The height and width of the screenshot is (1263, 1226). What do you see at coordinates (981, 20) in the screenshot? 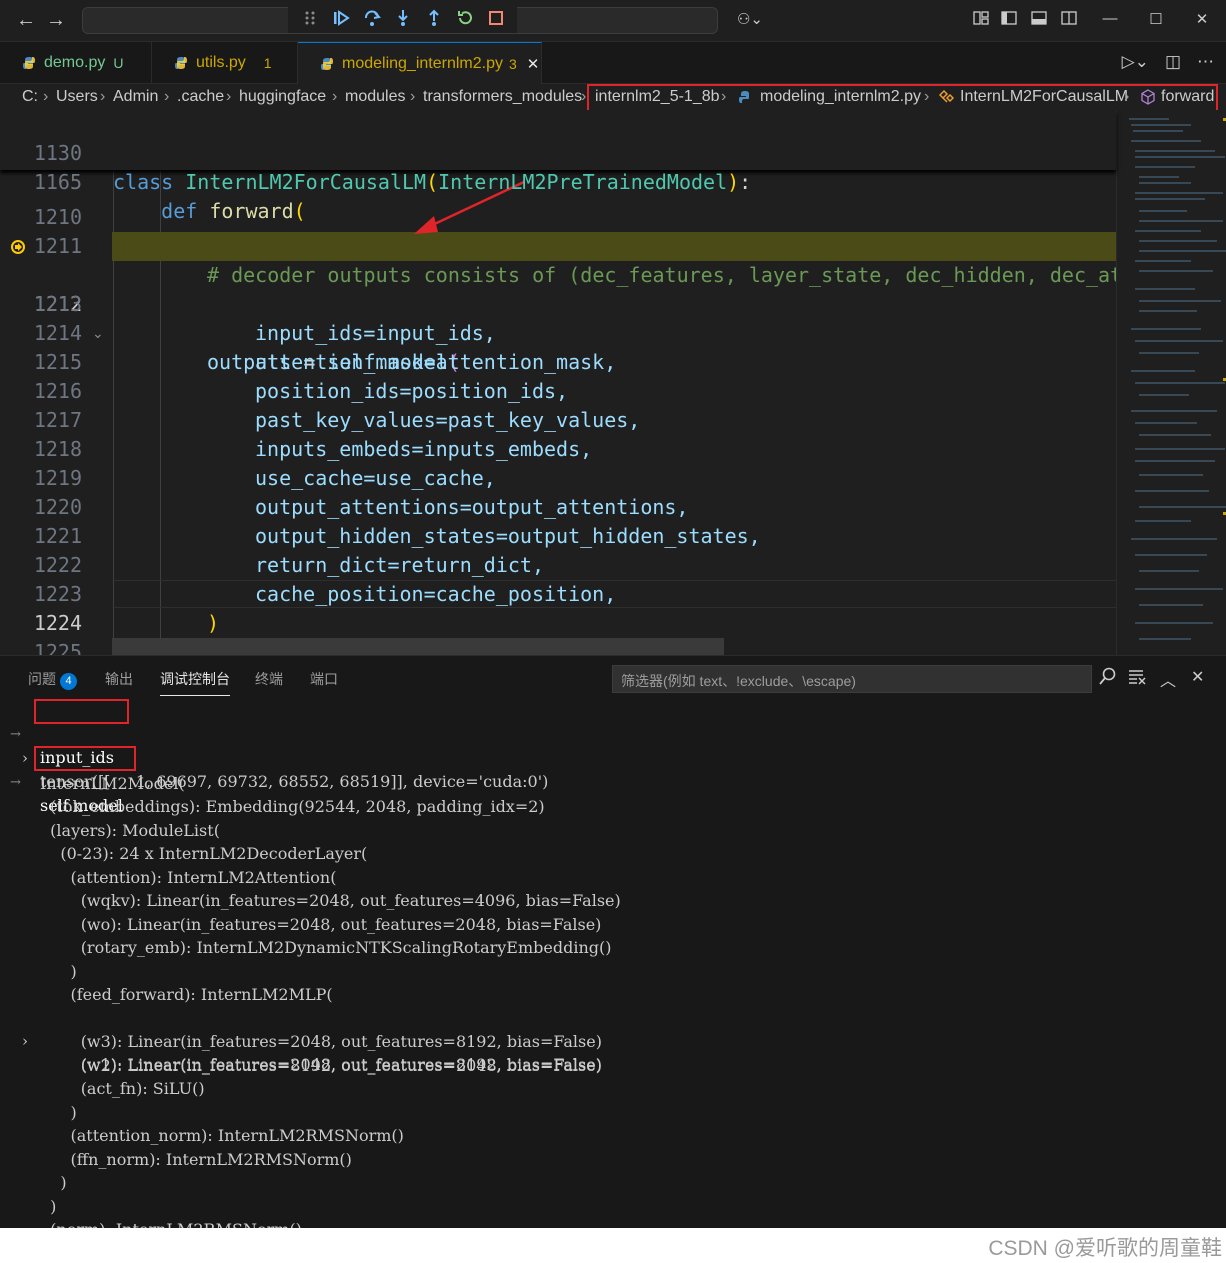
I see `layout-customize-icon` at bounding box center [981, 20].